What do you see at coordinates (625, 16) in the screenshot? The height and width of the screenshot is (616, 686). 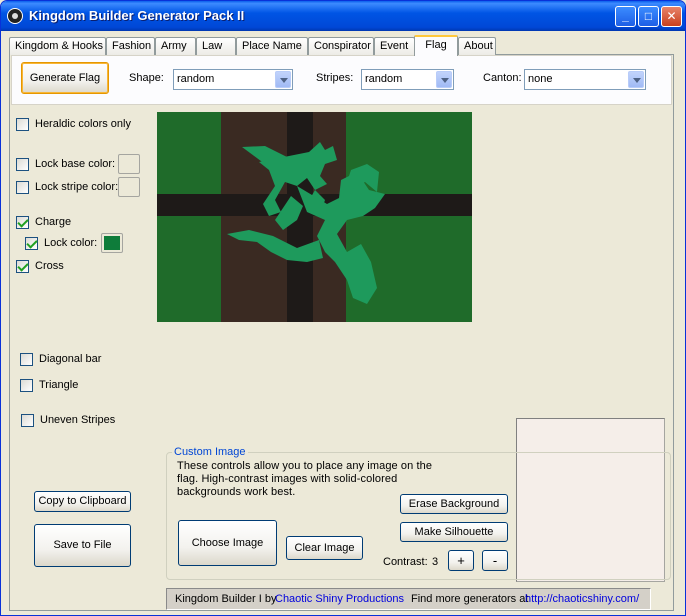 I see `minimize-button: _` at bounding box center [625, 16].